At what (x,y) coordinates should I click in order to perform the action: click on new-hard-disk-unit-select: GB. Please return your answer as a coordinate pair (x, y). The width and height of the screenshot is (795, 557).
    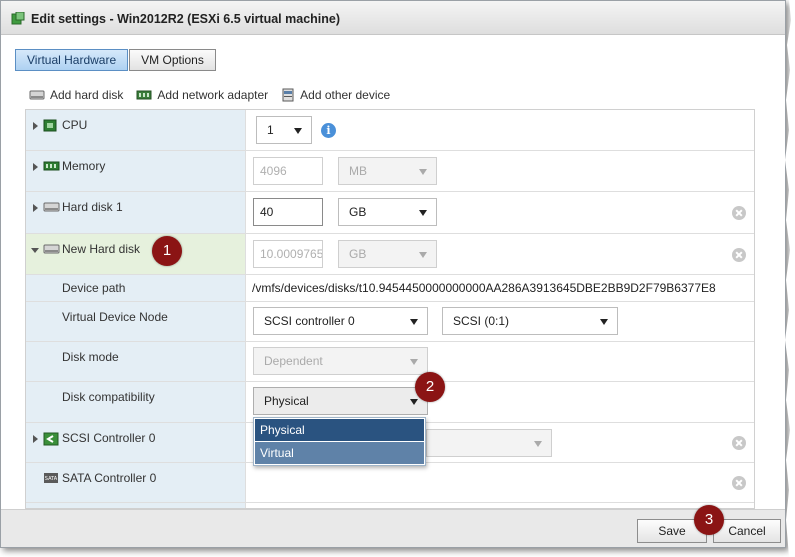
    Looking at the image, I should click on (387, 254).